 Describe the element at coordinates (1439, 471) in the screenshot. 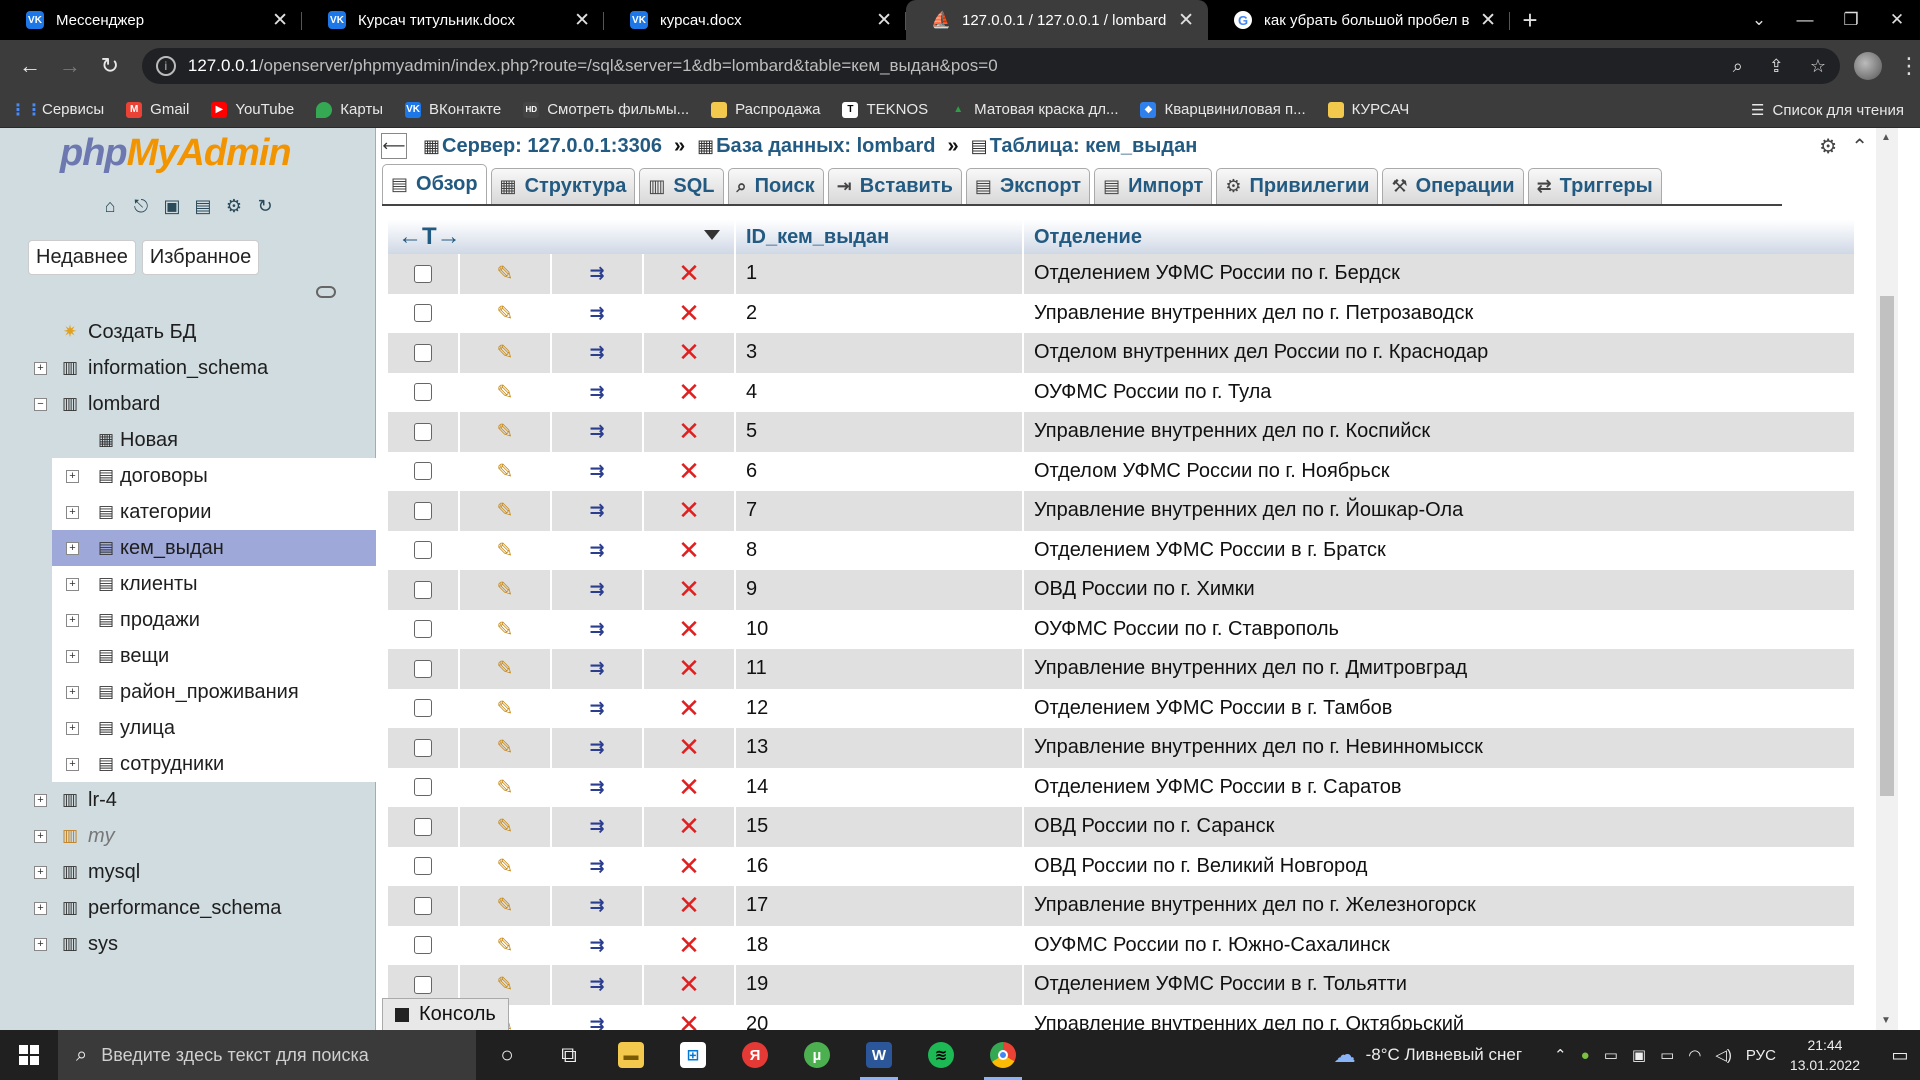

I see `cell-department: Отделом УФМС России по г. Ноябрьск` at that location.